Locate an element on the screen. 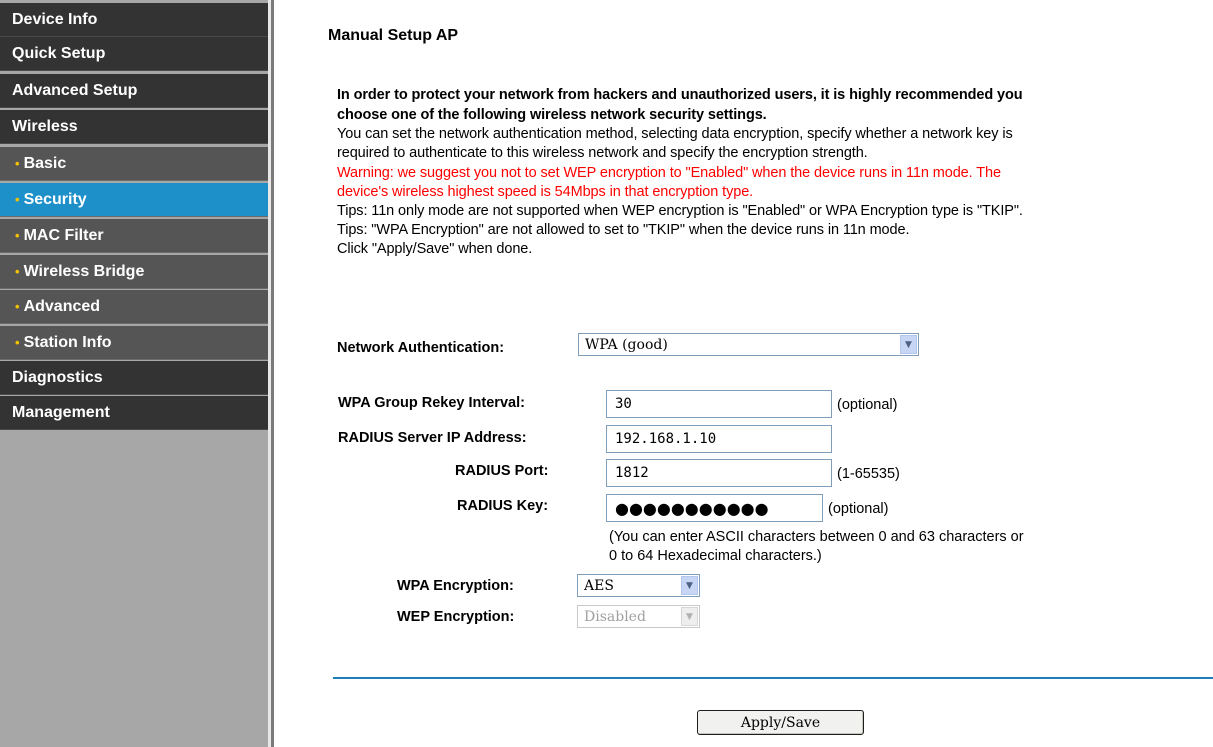 The image size is (1213, 747). radius-key-hint: (optional) is located at coordinates (858, 509).